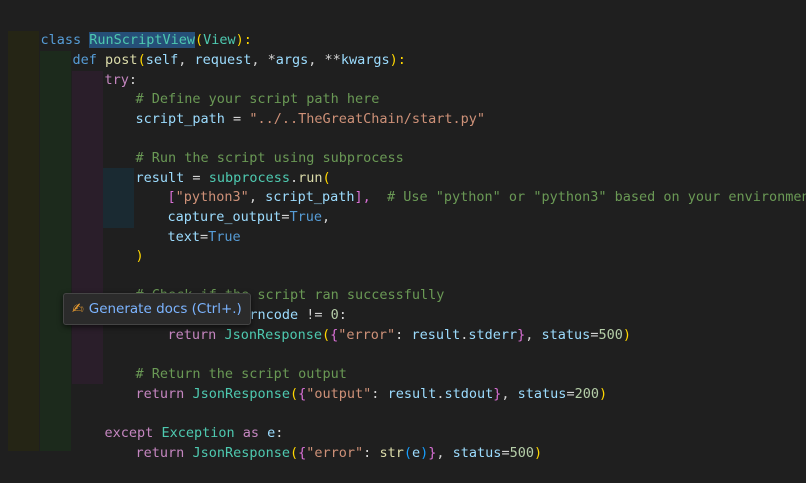 The width and height of the screenshot is (806, 483). What do you see at coordinates (397, 59) in the screenshot?
I see `code-token: ):` at bounding box center [397, 59].